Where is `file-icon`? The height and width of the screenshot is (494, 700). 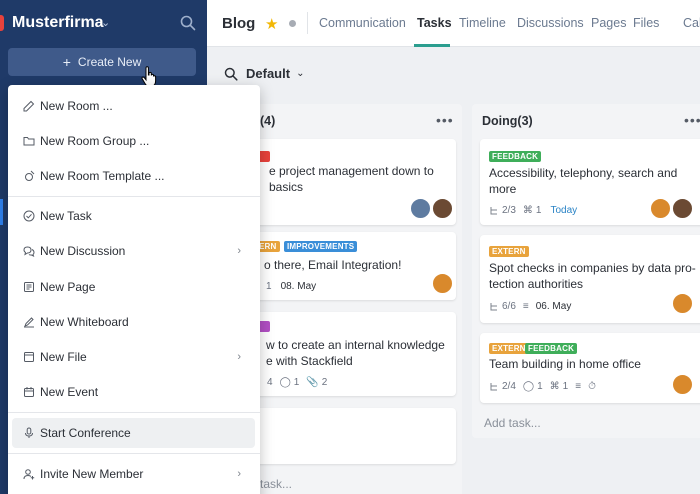
file-icon is located at coordinates (28, 357).